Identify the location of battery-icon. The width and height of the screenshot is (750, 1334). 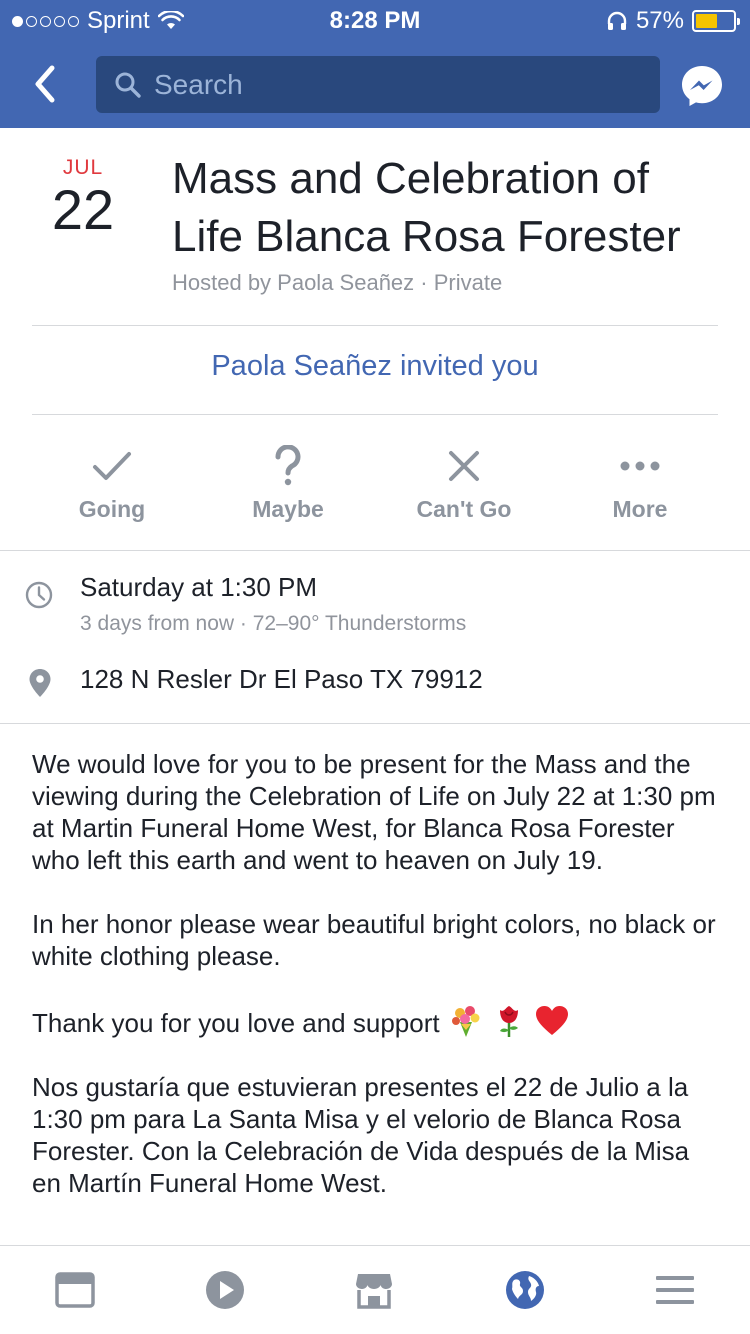
(716, 21).